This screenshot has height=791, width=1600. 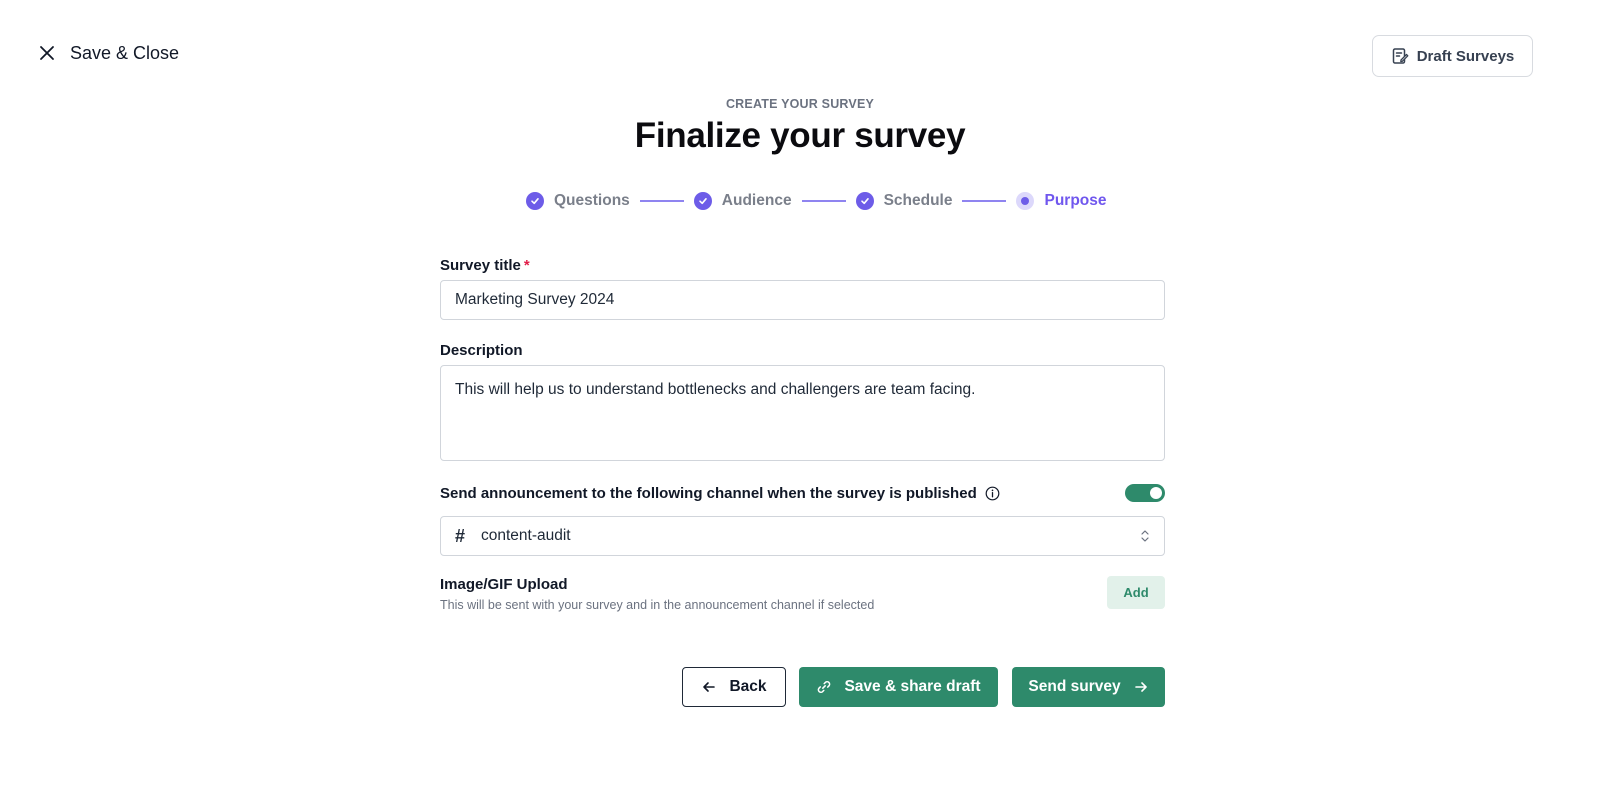 What do you see at coordinates (480, 265) in the screenshot?
I see `survey-title-label-text: Survey title` at bounding box center [480, 265].